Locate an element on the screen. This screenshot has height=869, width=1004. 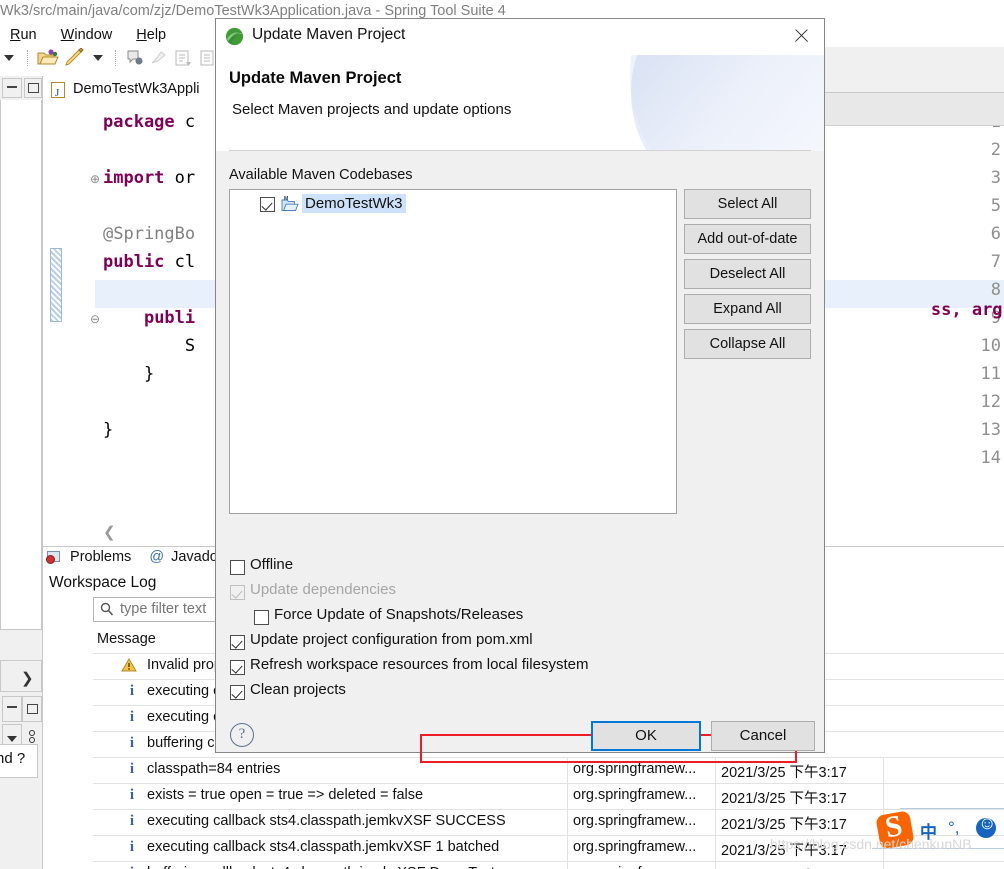
code-fragment-right: ss, args); is located at coordinates (926, 310).